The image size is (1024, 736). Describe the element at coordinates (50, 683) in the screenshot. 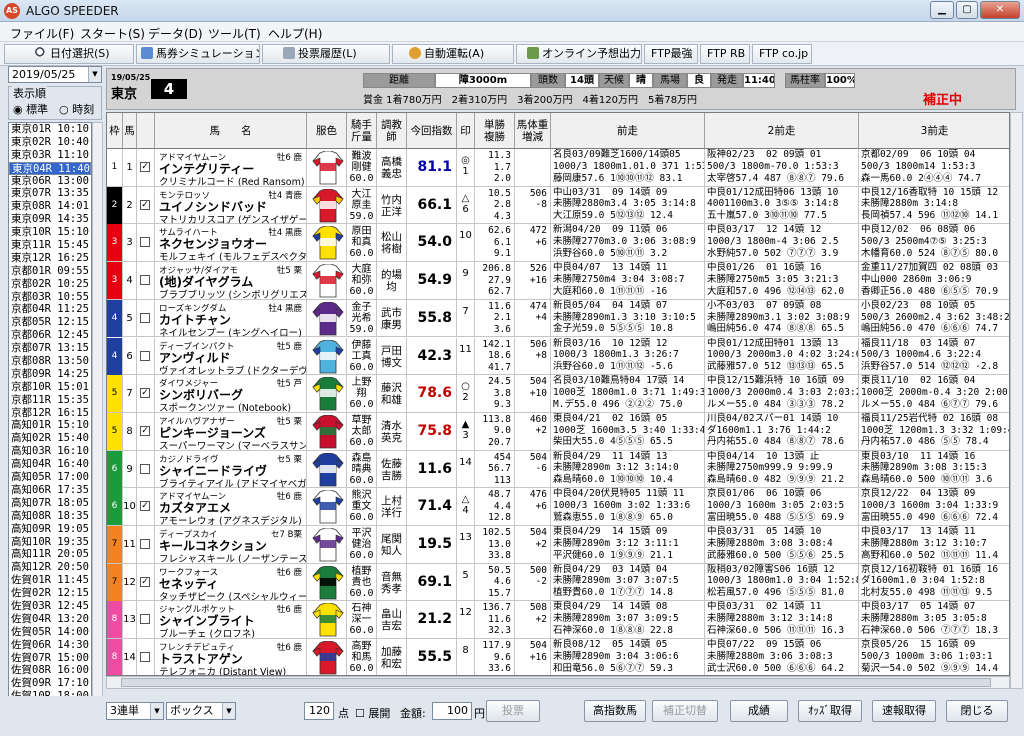

I see `race-list-item: 佐賀09R 17:10` at that location.